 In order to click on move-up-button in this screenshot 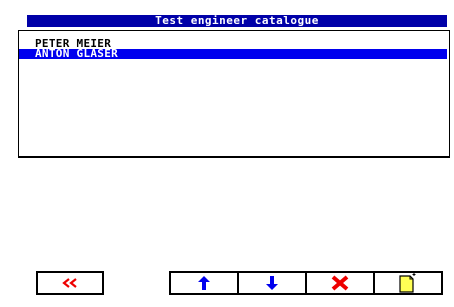, I will do `click(204, 283)`.